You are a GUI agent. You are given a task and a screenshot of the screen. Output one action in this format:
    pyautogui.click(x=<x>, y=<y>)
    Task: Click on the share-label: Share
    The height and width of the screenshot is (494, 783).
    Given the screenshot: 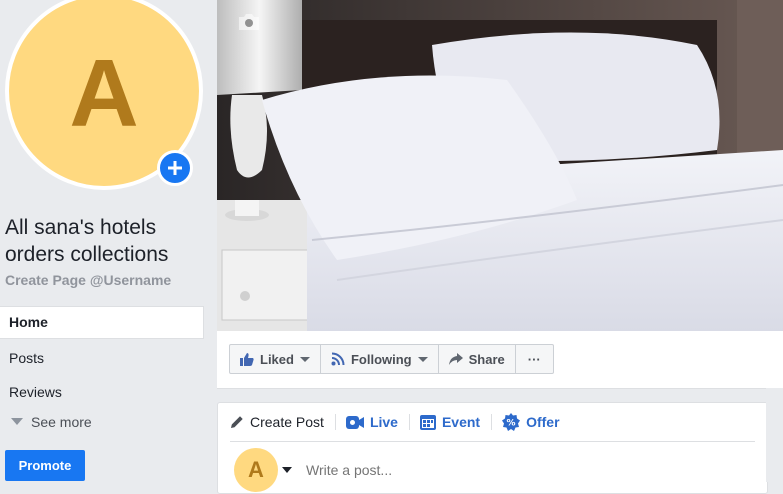 What is the action you would take?
    pyautogui.click(x=486, y=359)
    